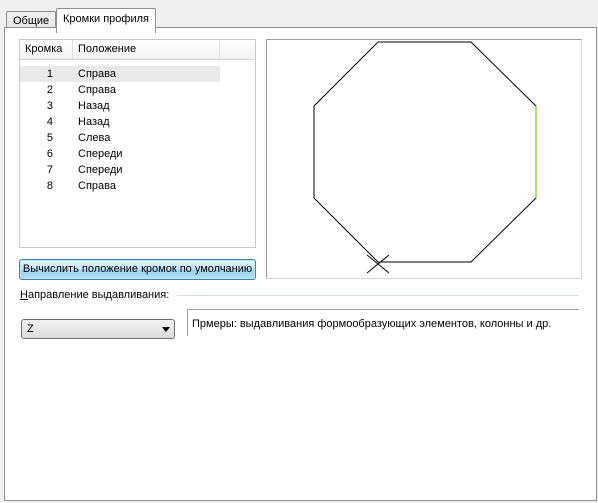 Image resolution: width=598 pixels, height=503 pixels. Describe the element at coordinates (46, 50) in the screenshot. I see `column-header-edge: Кромка` at that location.